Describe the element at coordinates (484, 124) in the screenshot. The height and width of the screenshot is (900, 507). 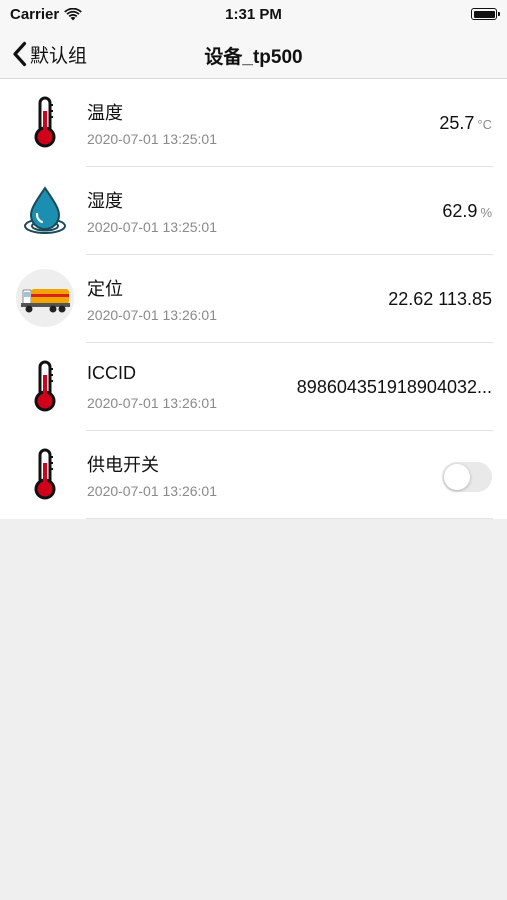
I see `sensor-unit: °C` at that location.